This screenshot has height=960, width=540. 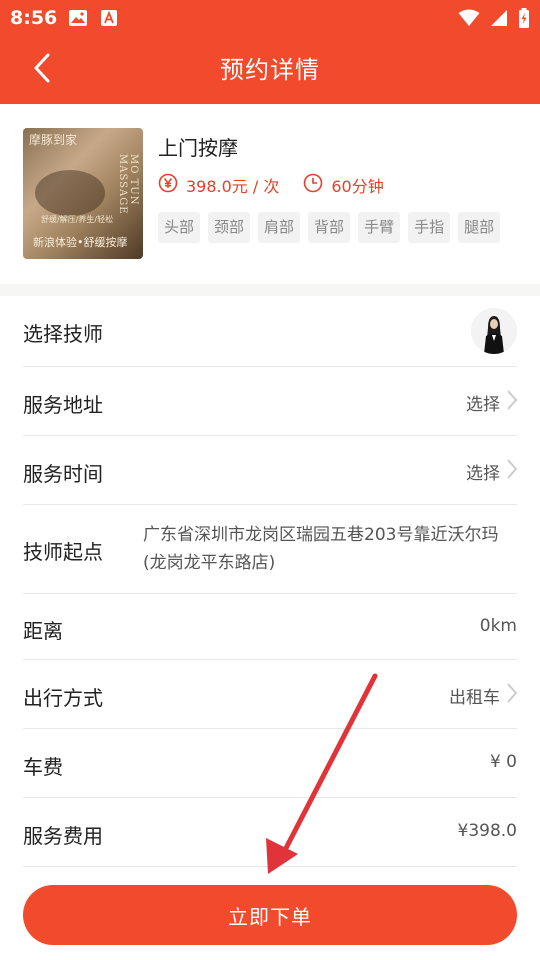 I want to click on distance-row: 距离 0km, so click(x=270, y=627).